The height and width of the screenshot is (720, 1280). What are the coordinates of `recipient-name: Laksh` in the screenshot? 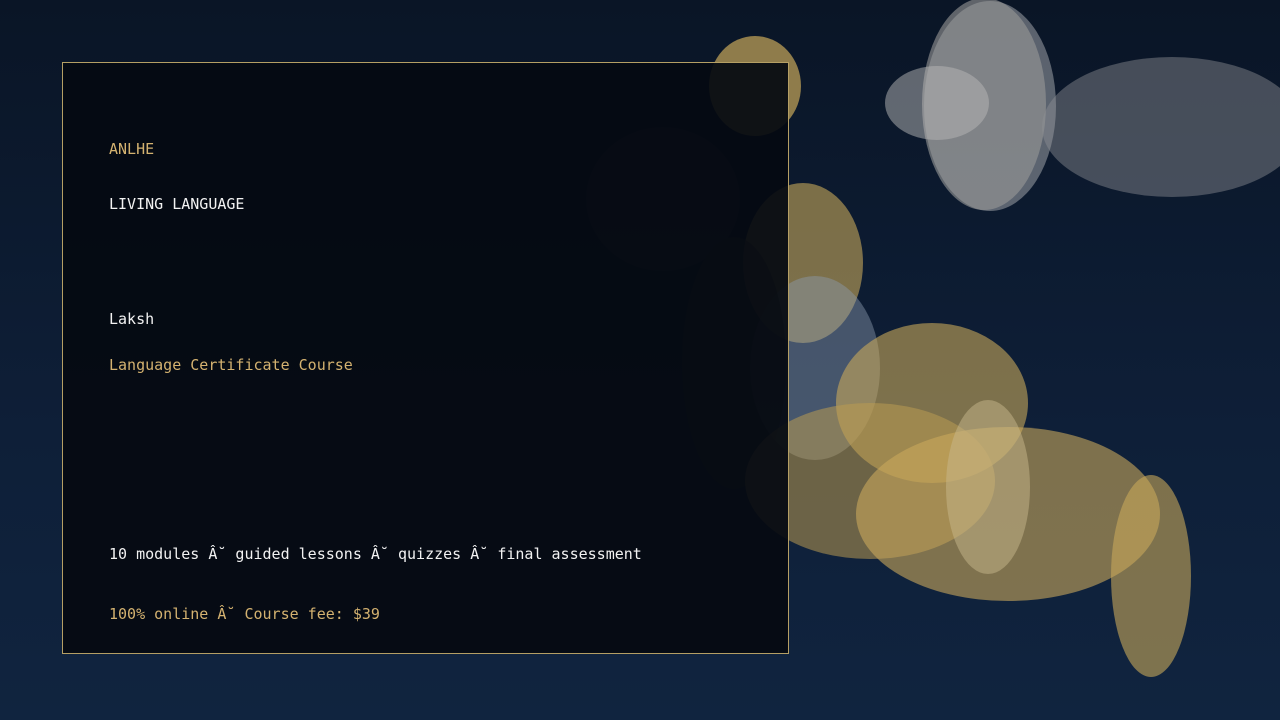 It's located at (132, 319).